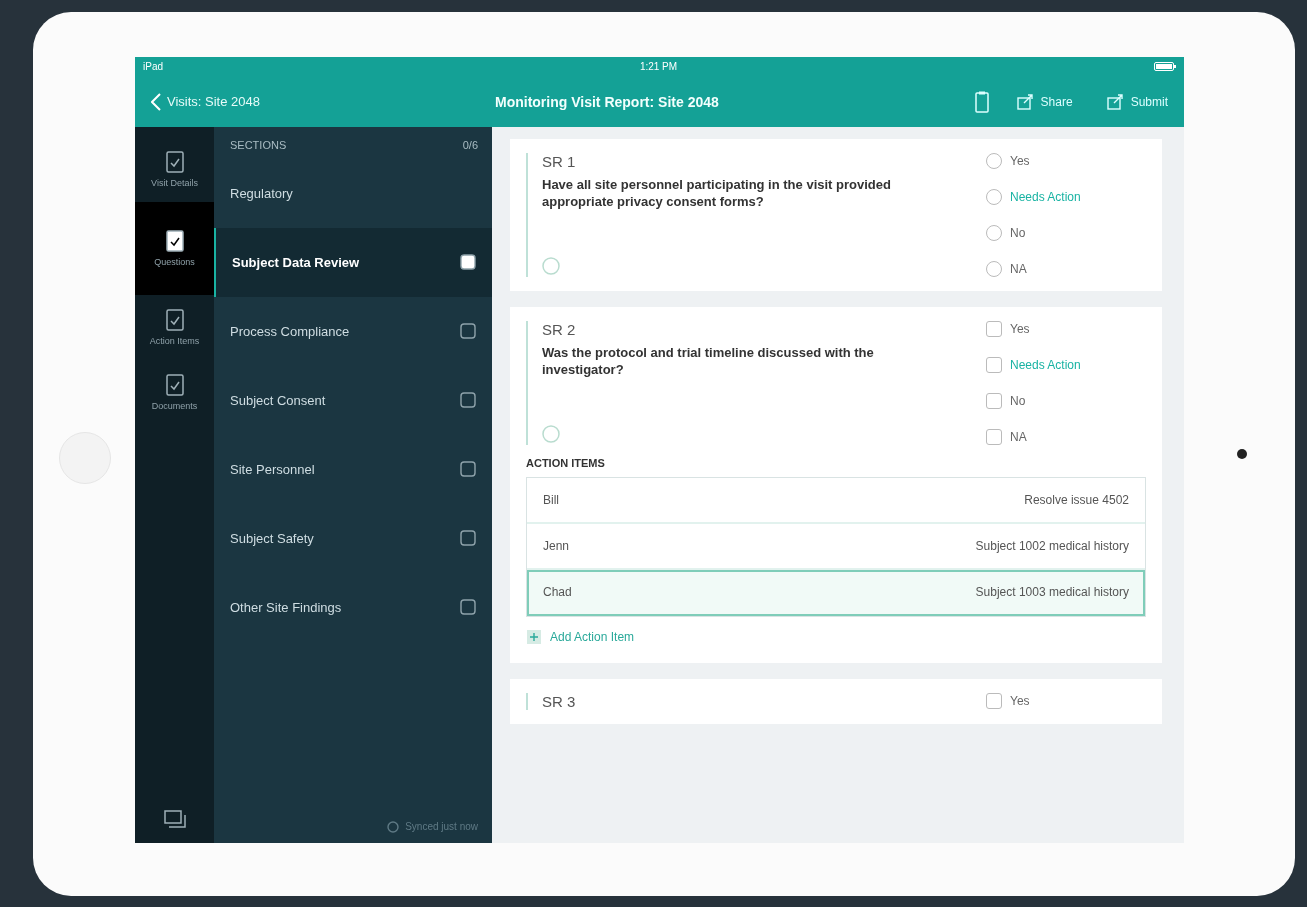 This screenshot has width=1307, height=907. I want to click on question-code: SR 2, so click(559, 329).